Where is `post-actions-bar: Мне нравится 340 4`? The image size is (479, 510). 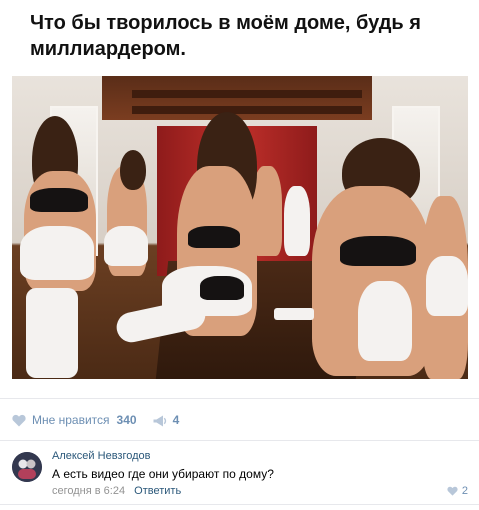 post-actions-bar: Мне нравится 340 4 is located at coordinates (95, 420).